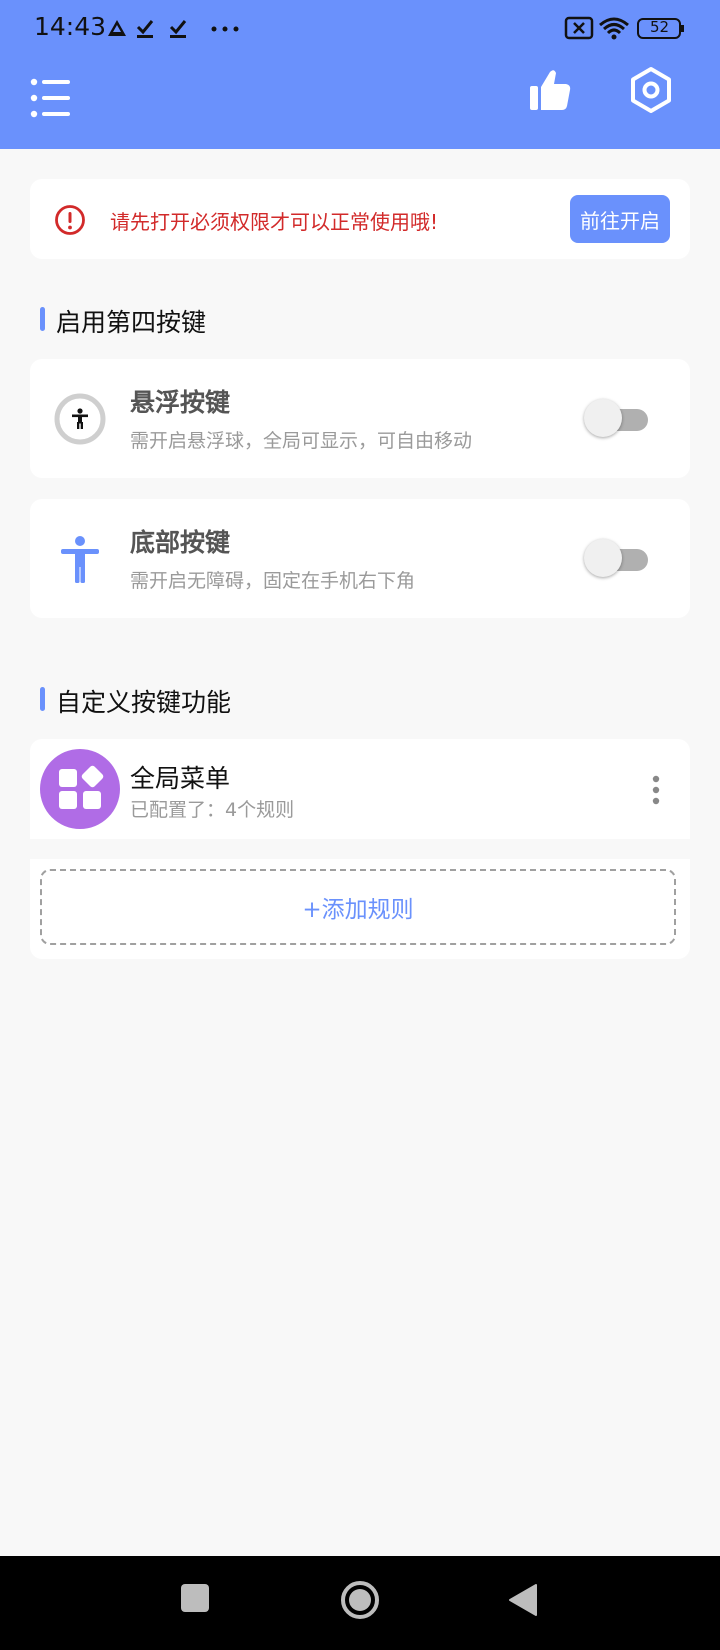 This screenshot has height=1650, width=720. Describe the element at coordinates (80, 559) in the screenshot. I see `accessibility-person-icon` at that location.